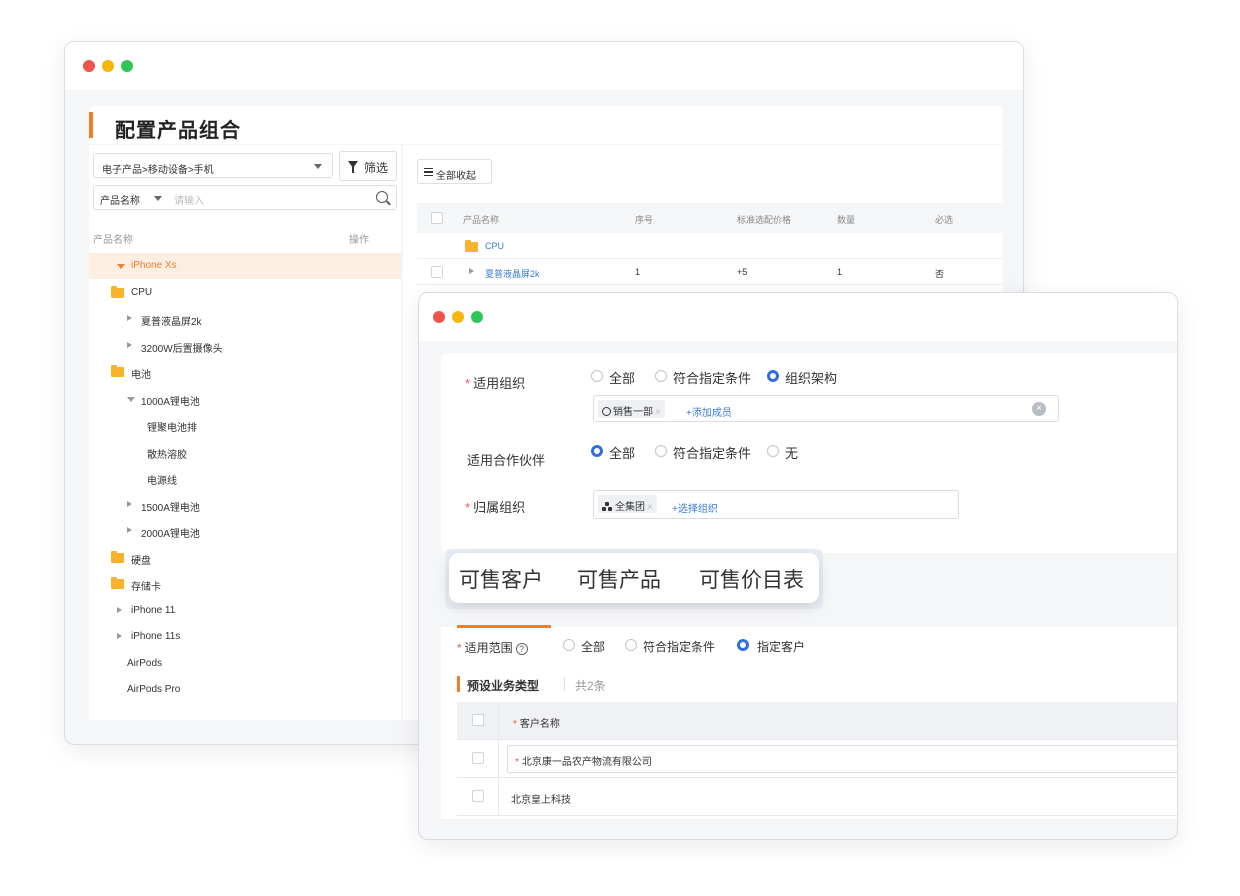 This screenshot has height=896, width=1240. What do you see at coordinates (245, 452) in the screenshot?
I see `tree-item: 散热溶胶` at bounding box center [245, 452].